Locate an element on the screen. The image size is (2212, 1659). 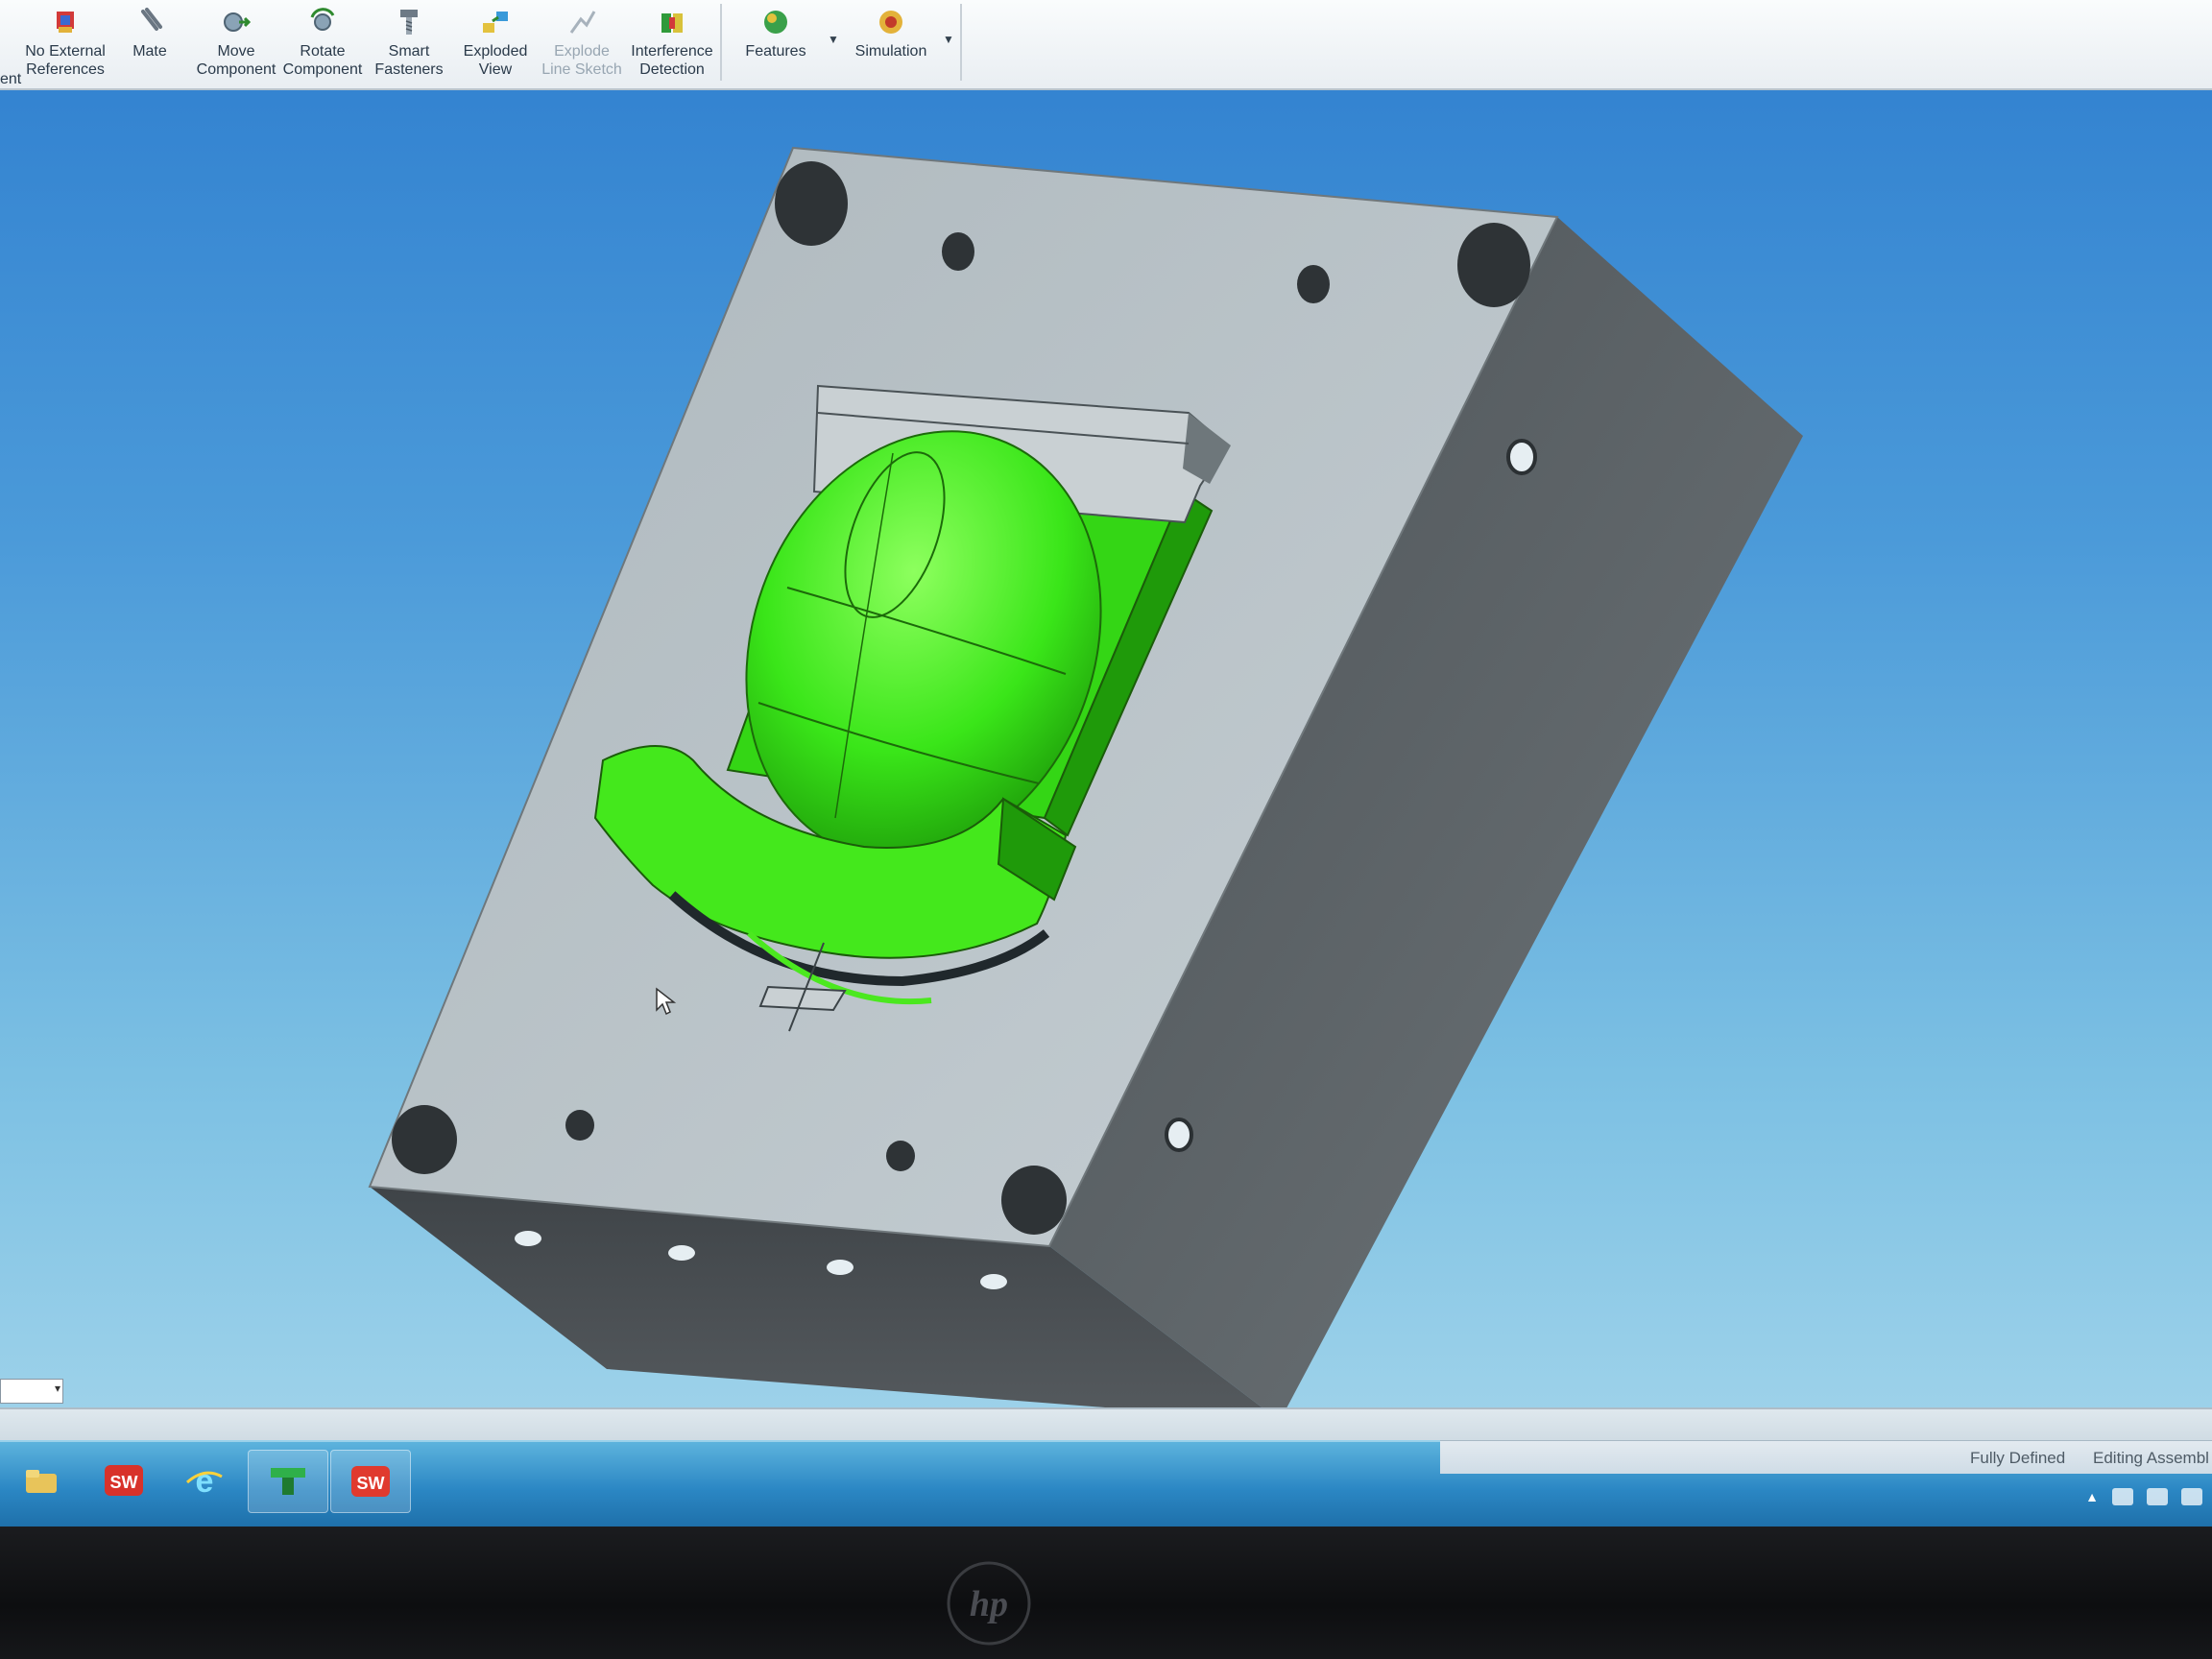
tray-expand-icon: ▲ is located at coordinates (2092, 1496).